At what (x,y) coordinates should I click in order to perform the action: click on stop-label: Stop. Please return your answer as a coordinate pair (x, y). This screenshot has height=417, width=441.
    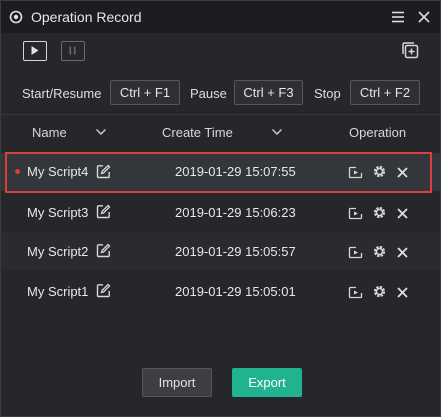
    Looking at the image, I should click on (327, 93).